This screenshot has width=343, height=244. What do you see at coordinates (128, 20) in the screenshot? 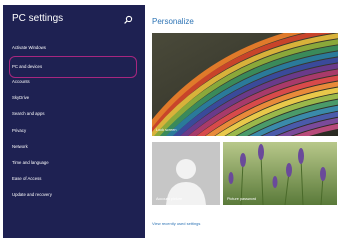
I see `search-icon` at bounding box center [128, 20].